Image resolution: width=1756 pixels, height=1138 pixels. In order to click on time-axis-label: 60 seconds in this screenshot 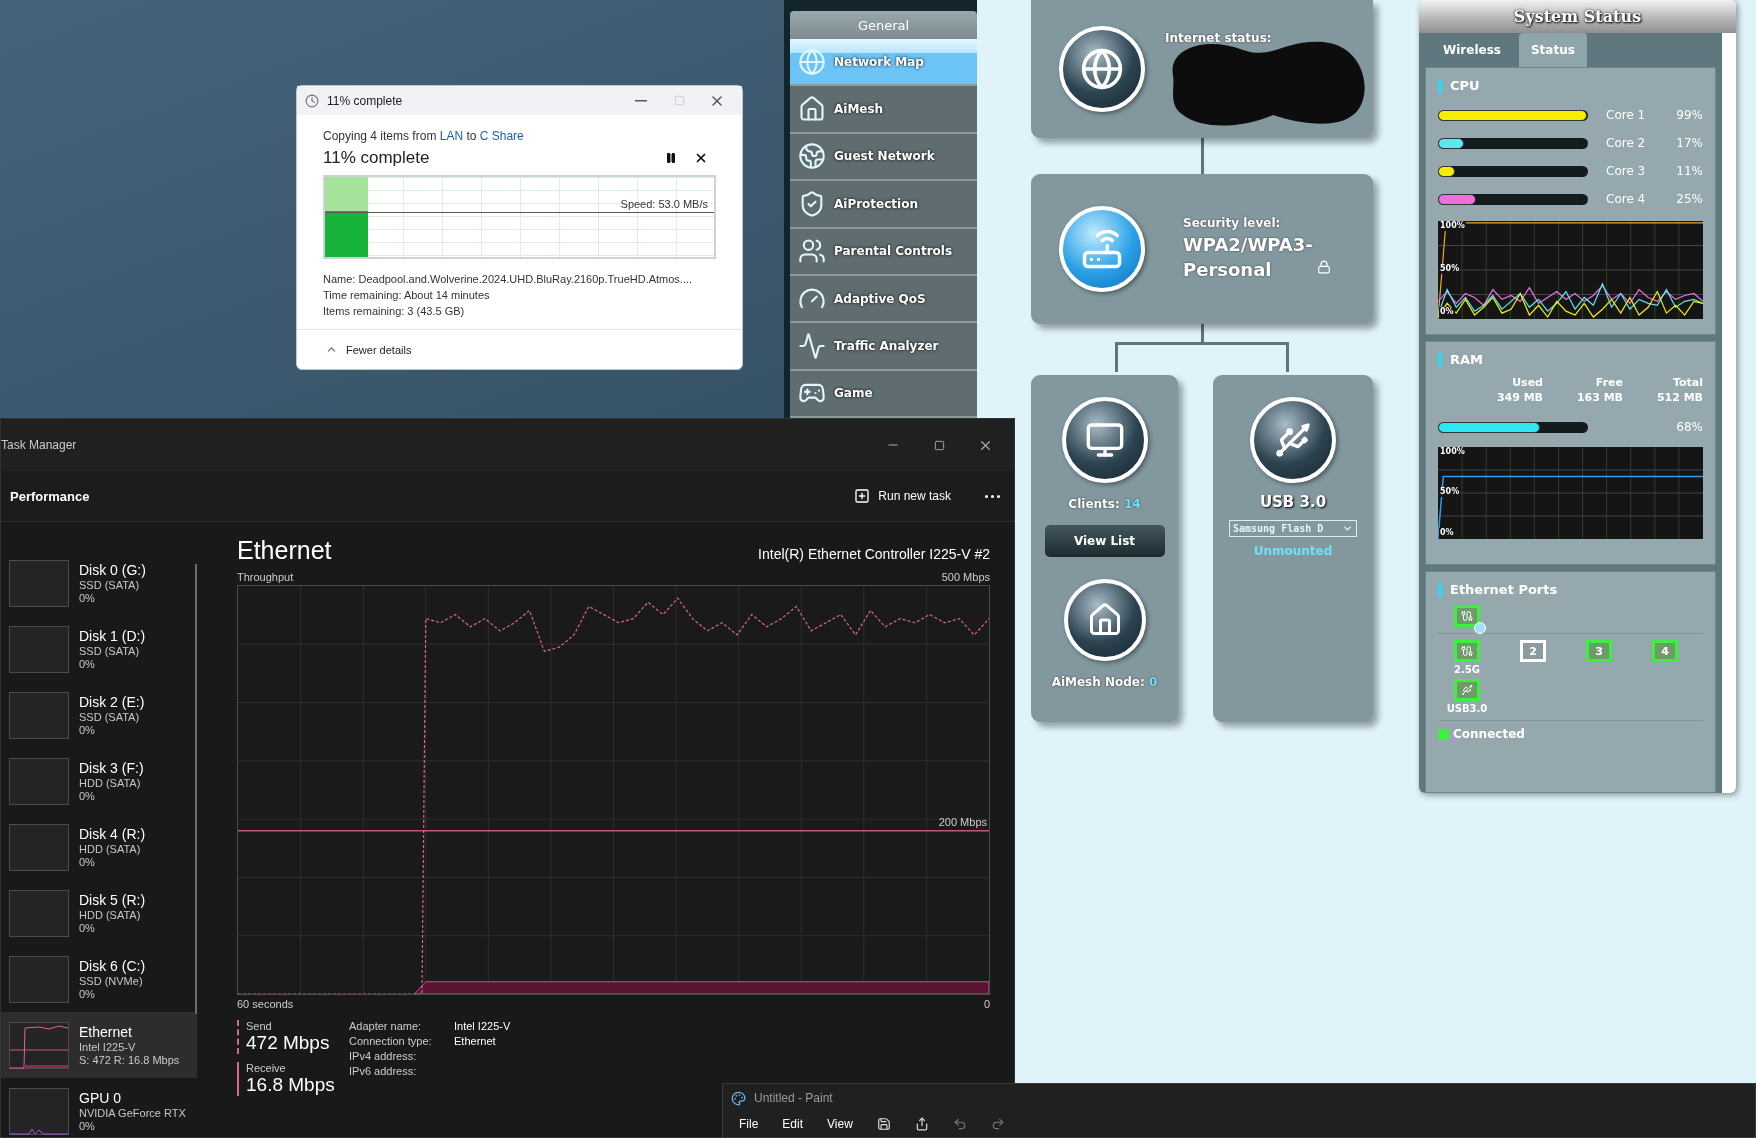, I will do `click(265, 1004)`.